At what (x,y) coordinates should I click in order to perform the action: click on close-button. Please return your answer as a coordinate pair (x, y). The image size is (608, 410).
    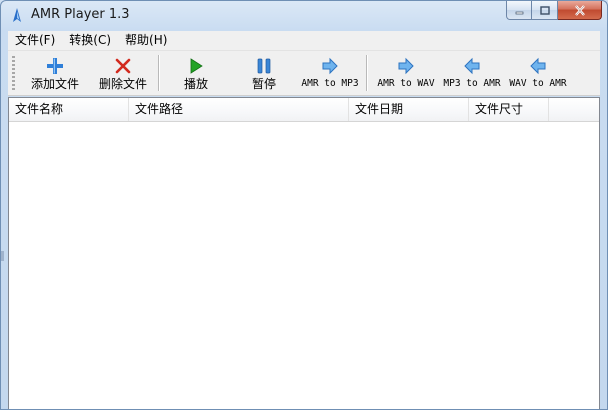
    Looking at the image, I should click on (580, 10).